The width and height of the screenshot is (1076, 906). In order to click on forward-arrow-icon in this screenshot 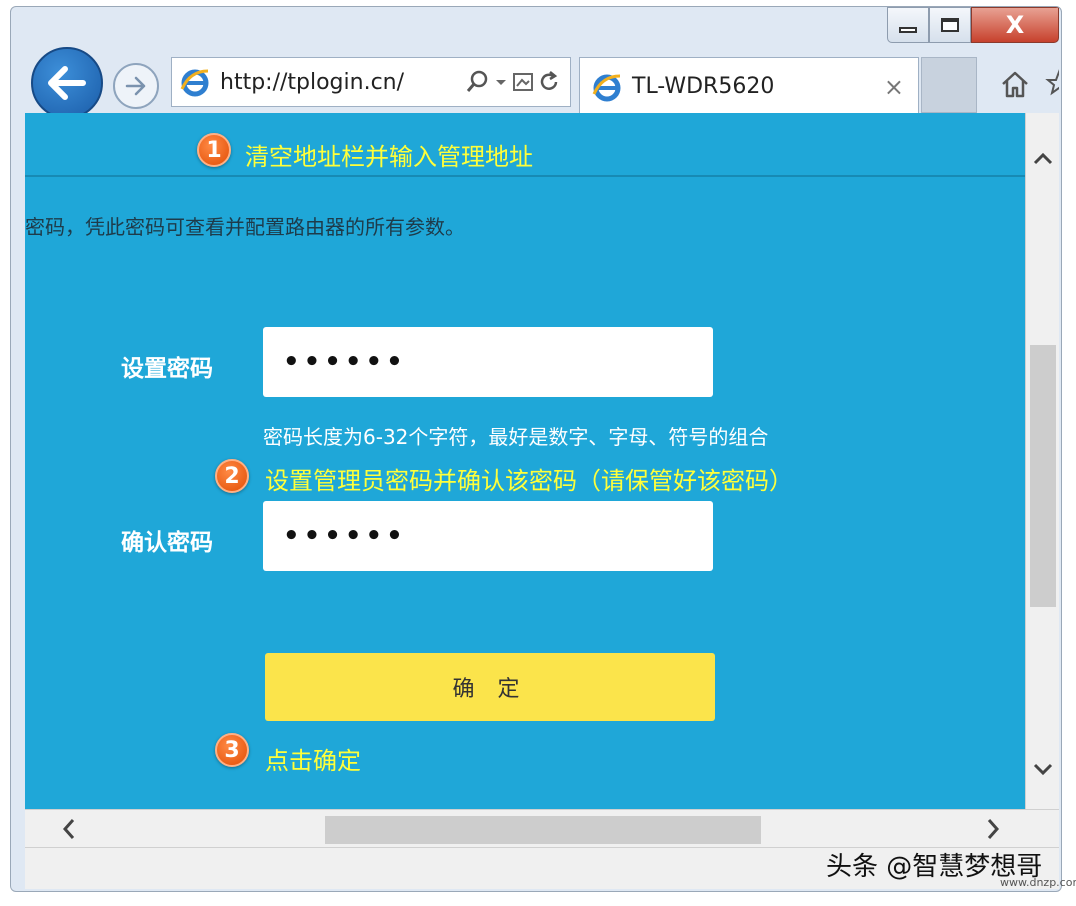, I will do `click(135, 86)`.